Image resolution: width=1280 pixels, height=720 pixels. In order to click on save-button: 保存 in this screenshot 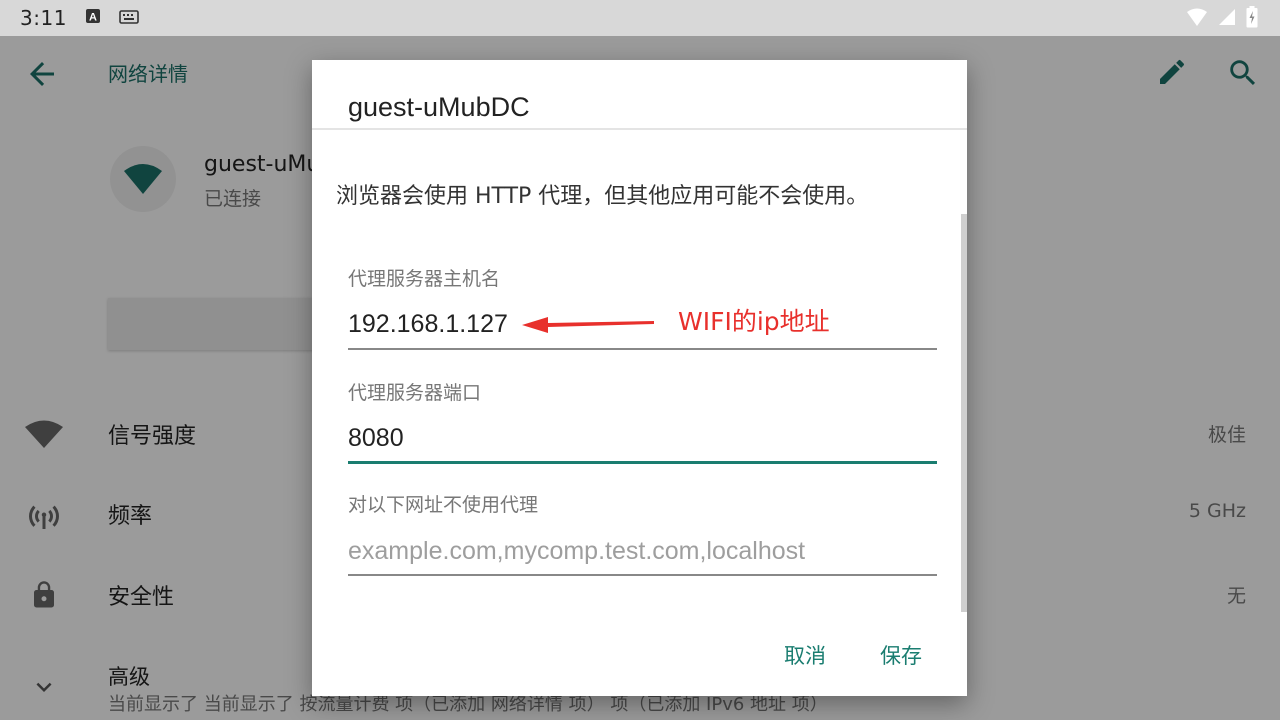, I will do `click(901, 655)`.